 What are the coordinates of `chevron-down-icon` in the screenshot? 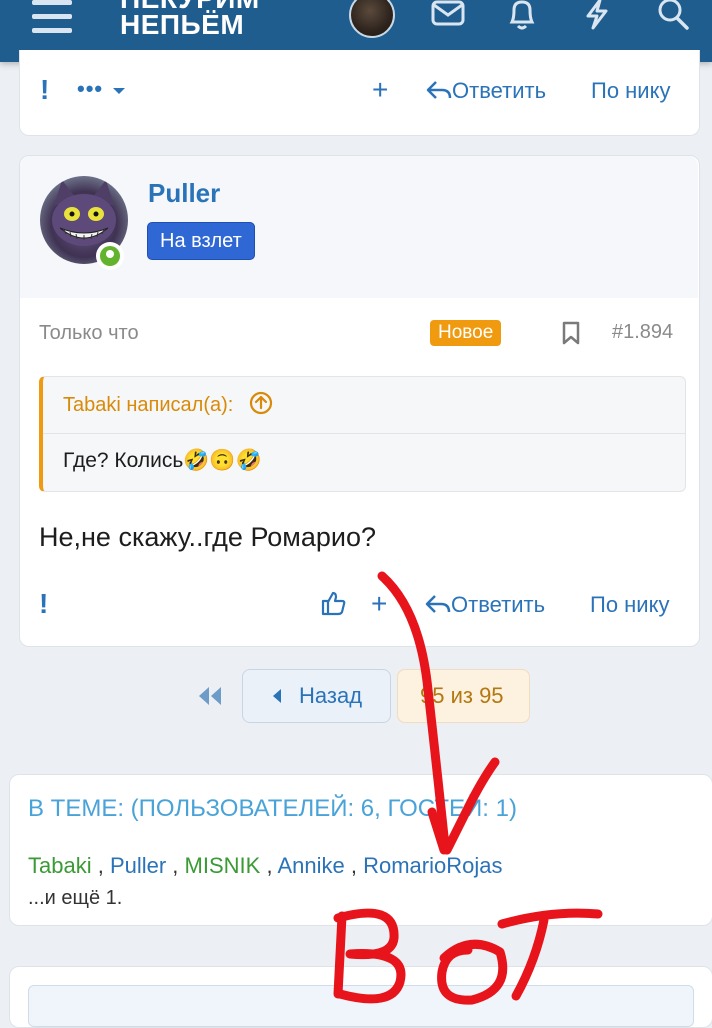 It's located at (119, 91).